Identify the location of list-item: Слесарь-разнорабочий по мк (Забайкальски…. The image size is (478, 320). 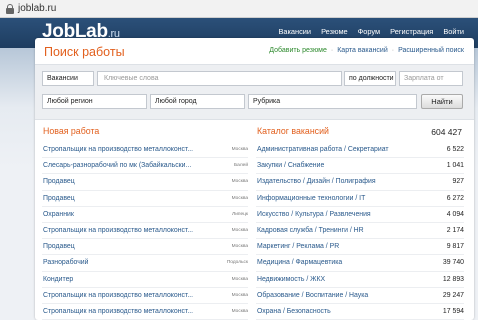
(145, 166).